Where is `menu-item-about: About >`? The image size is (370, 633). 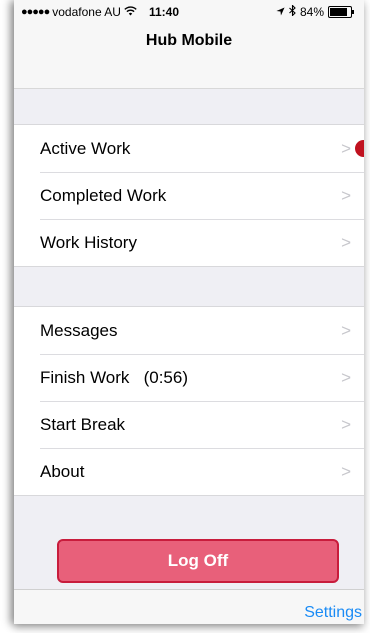
menu-item-about: About > is located at coordinates (189, 471).